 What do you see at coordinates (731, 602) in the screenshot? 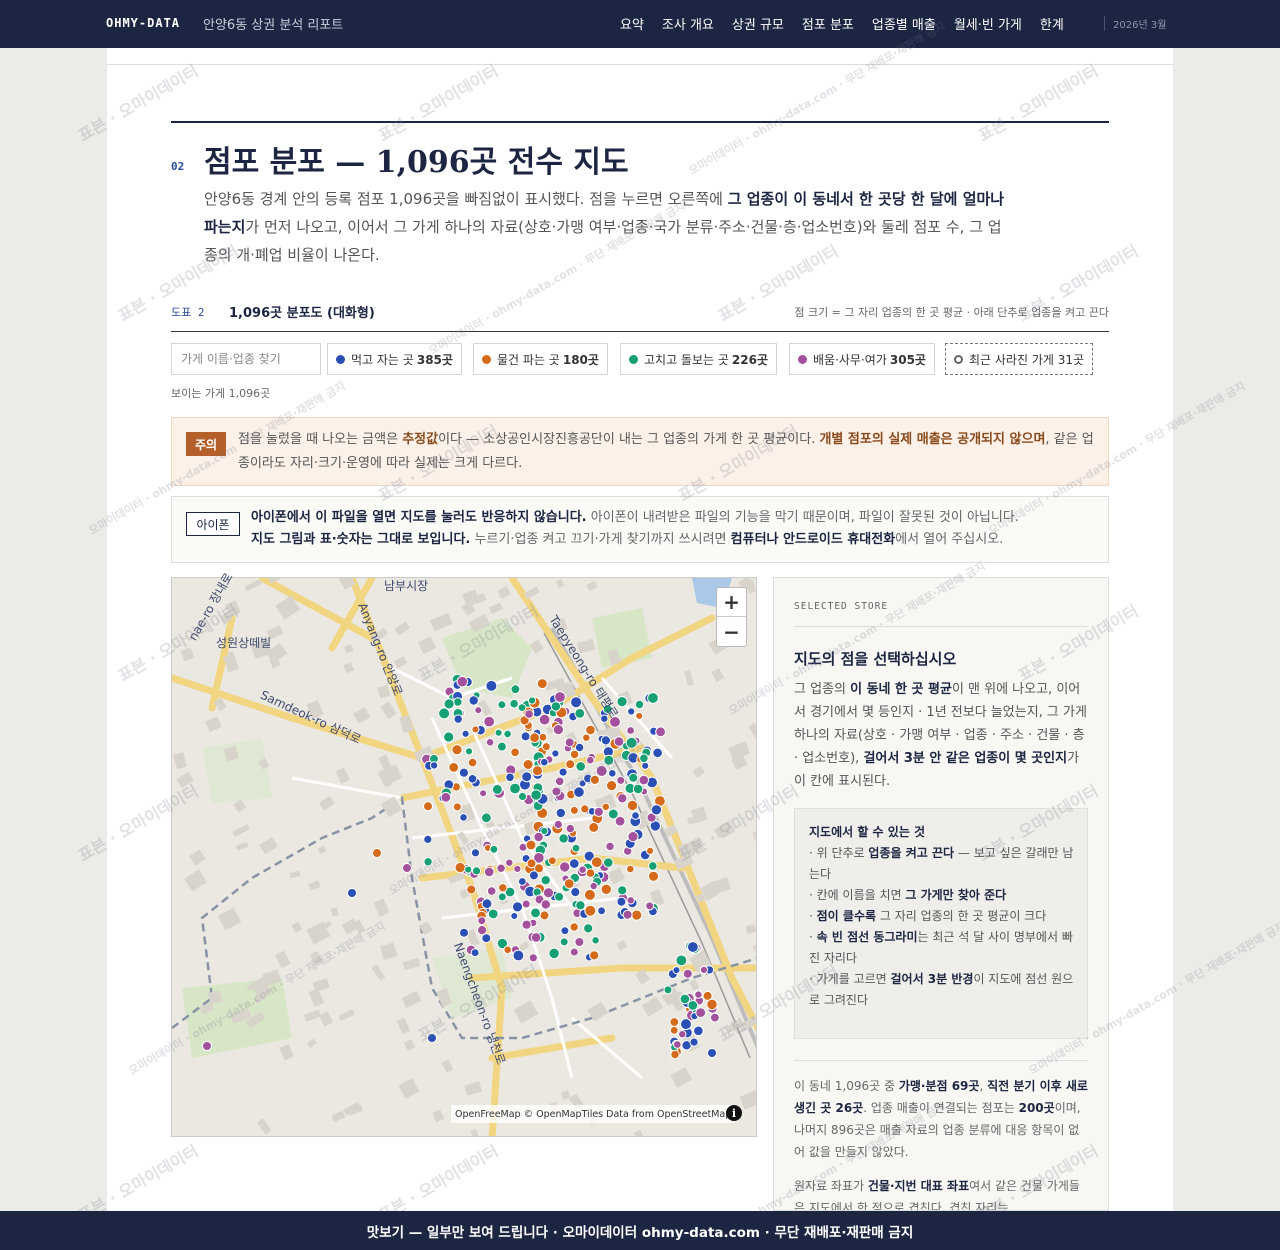
I see `zoom-in-button: +` at bounding box center [731, 602].